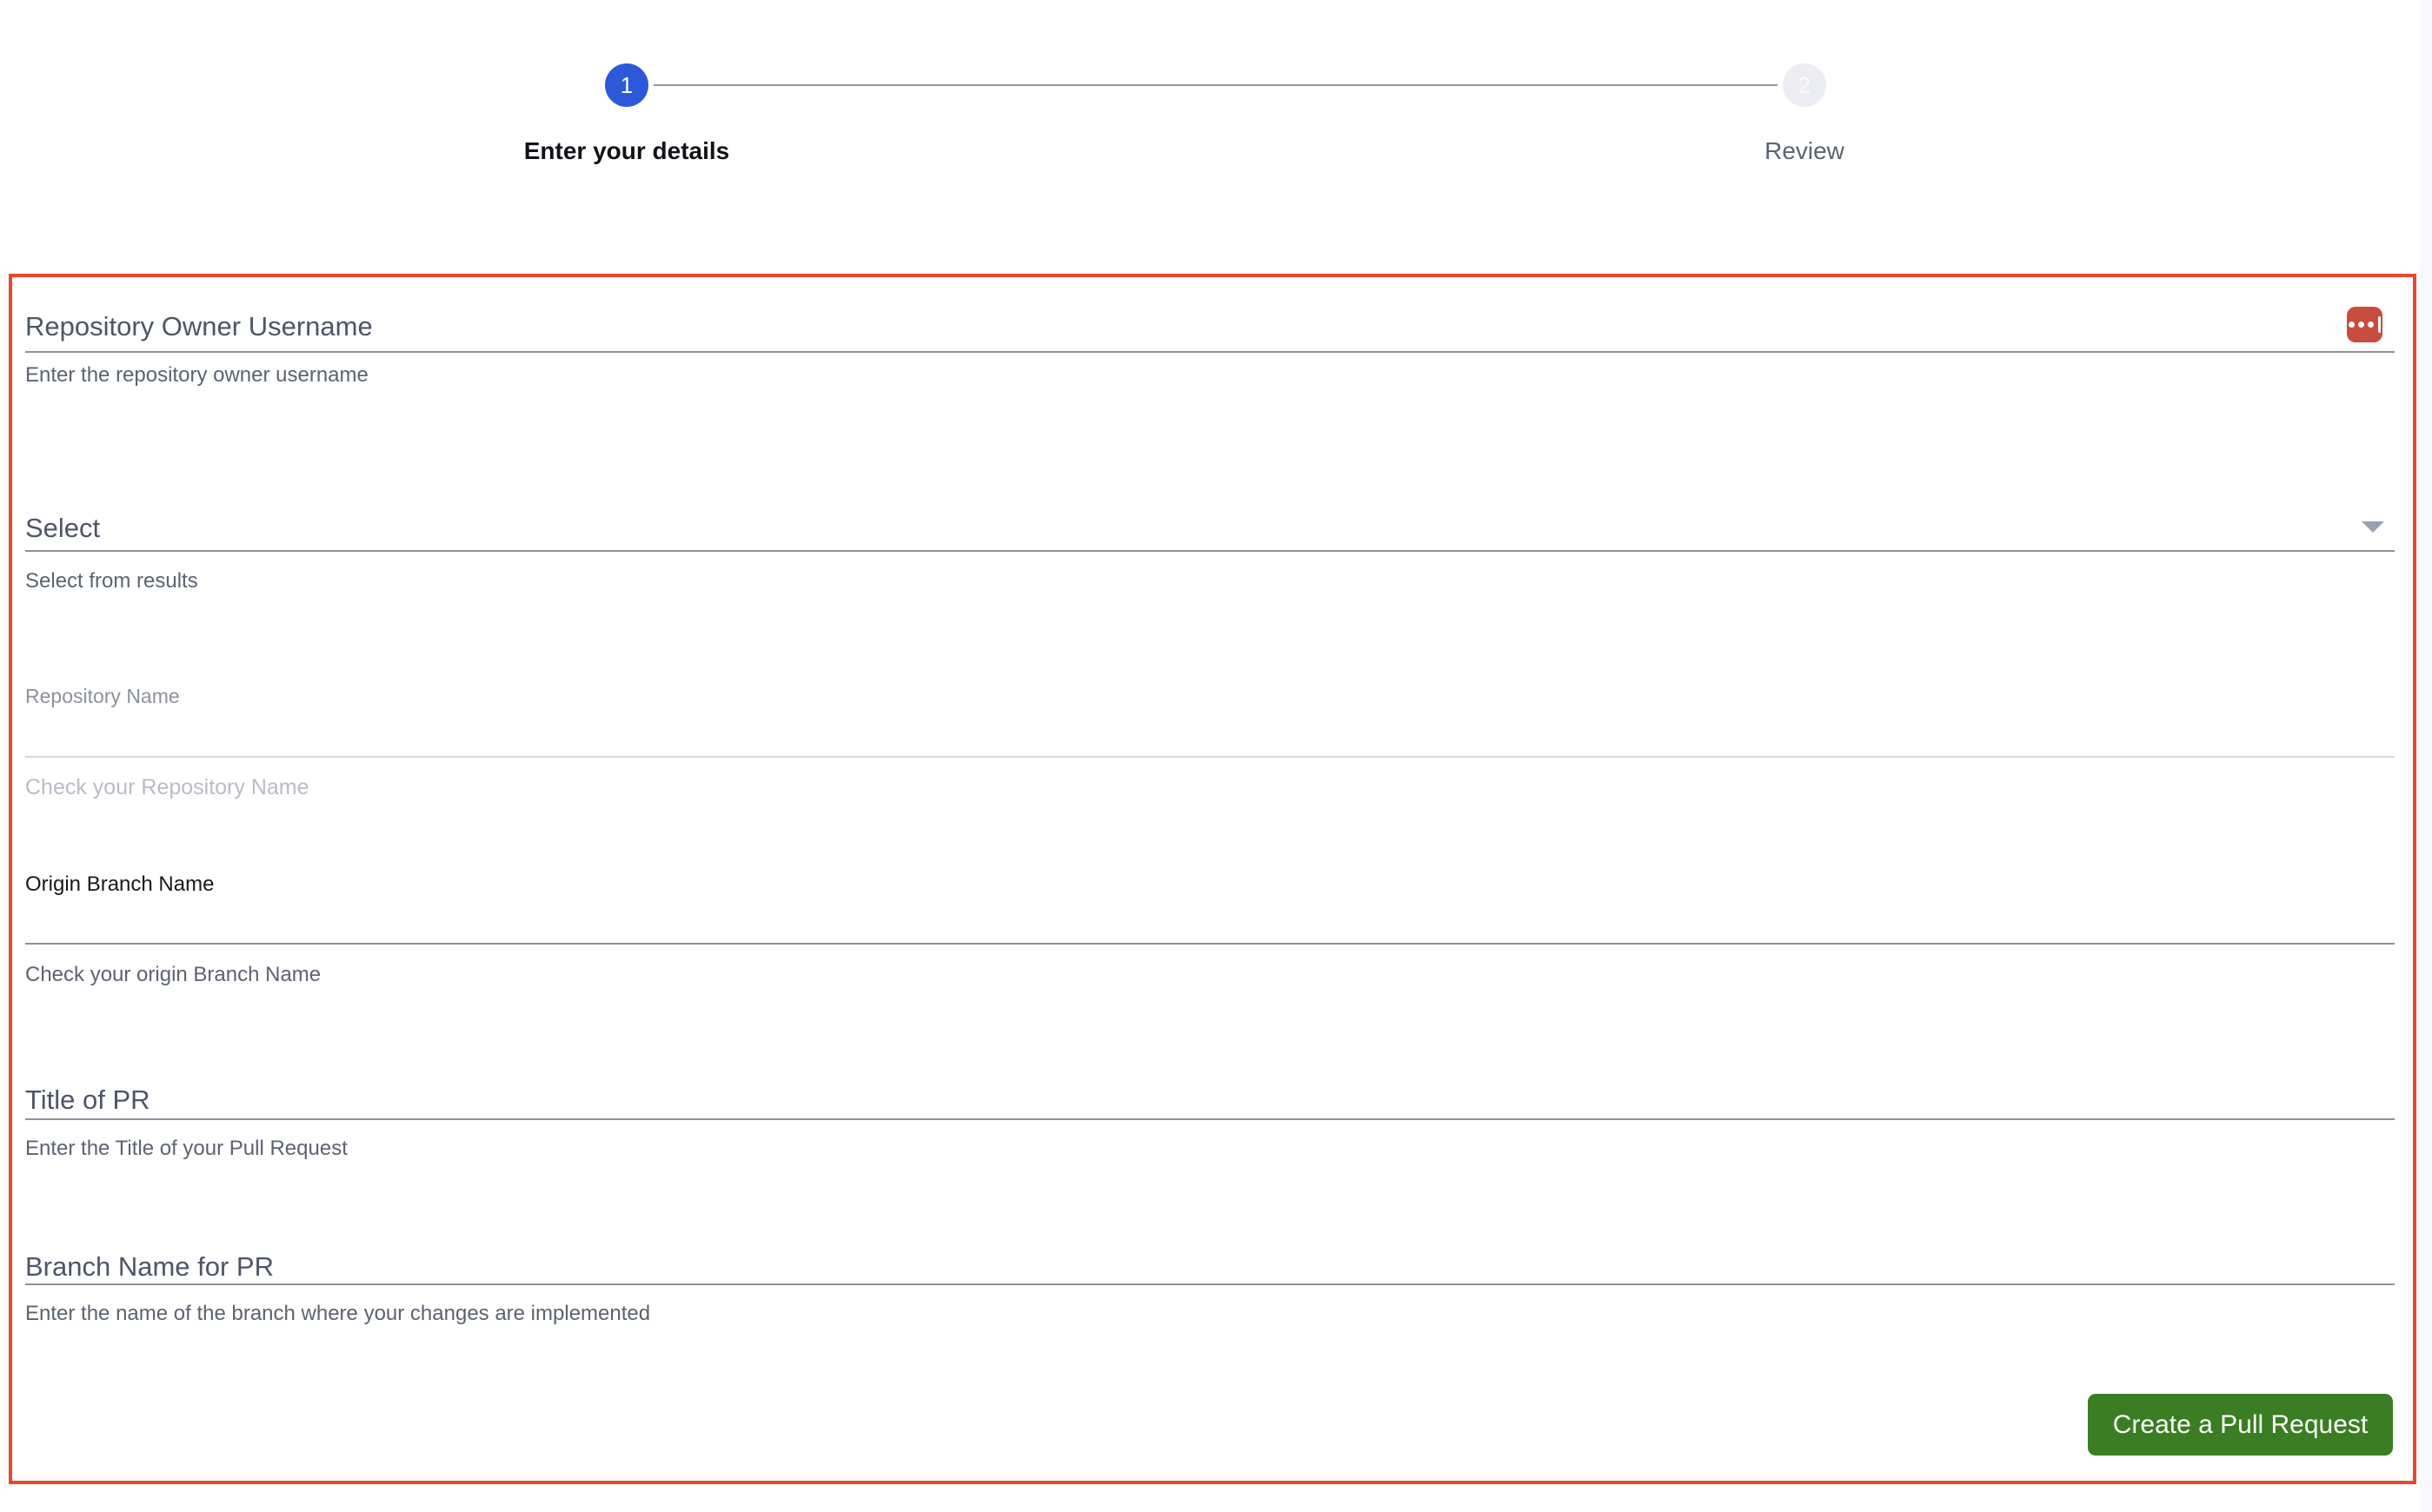  I want to click on repository-owner-helper: Enter the repository owner username, so click(197, 375).